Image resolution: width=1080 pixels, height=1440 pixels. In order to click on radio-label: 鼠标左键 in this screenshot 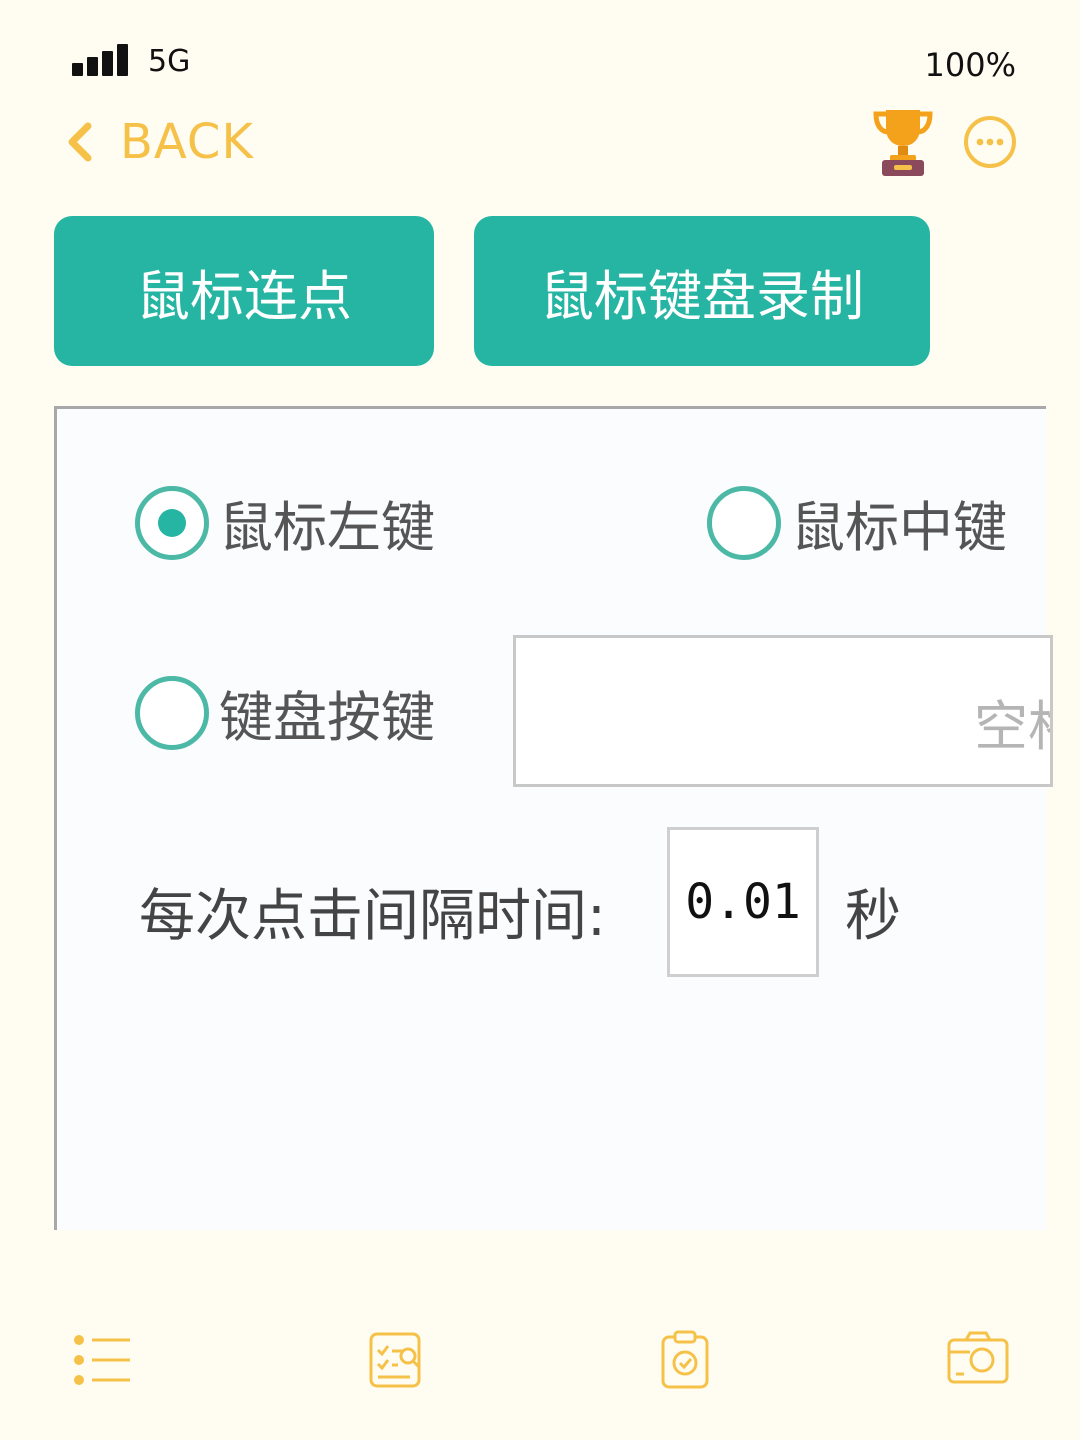, I will do `click(327, 527)`.